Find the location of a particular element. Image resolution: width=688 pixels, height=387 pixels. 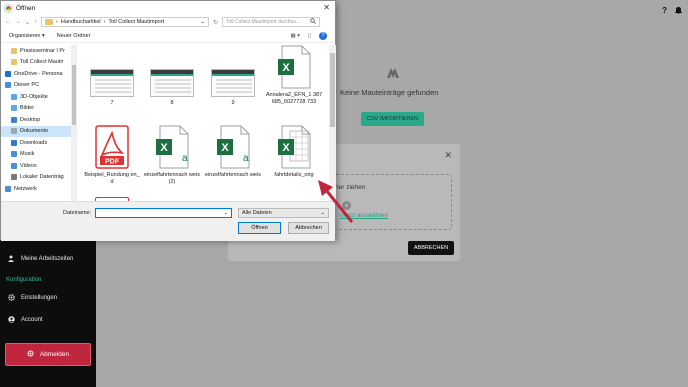

nav-item-label: Praxisseminar I Pr is located at coordinates (42, 50).